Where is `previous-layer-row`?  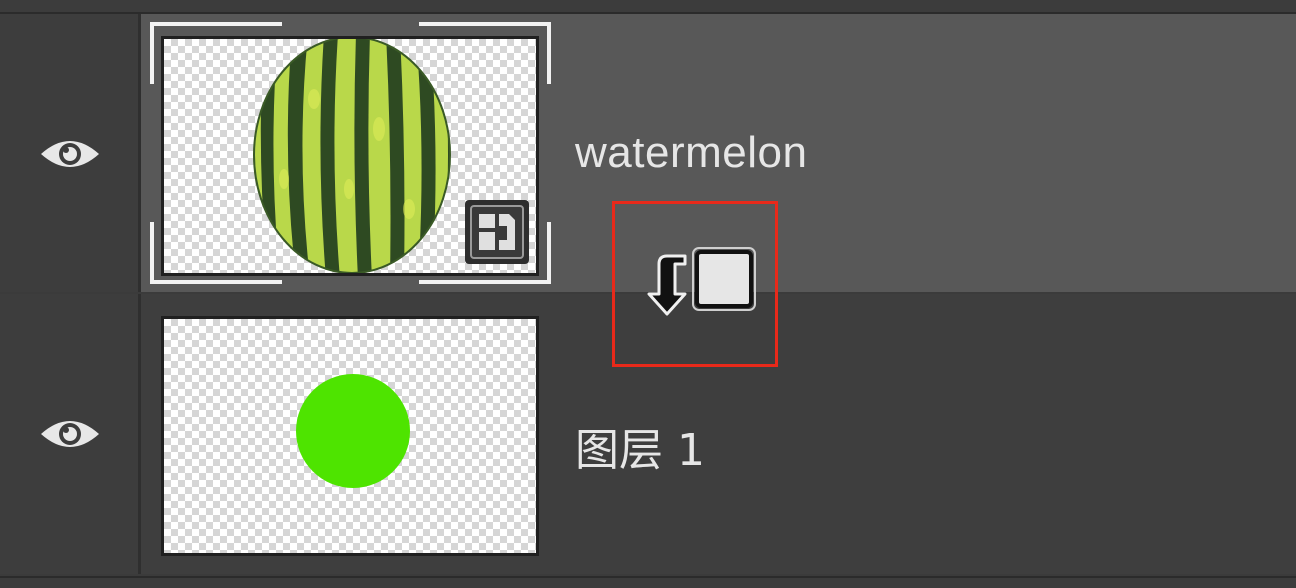
previous-layer-row is located at coordinates (648, 7).